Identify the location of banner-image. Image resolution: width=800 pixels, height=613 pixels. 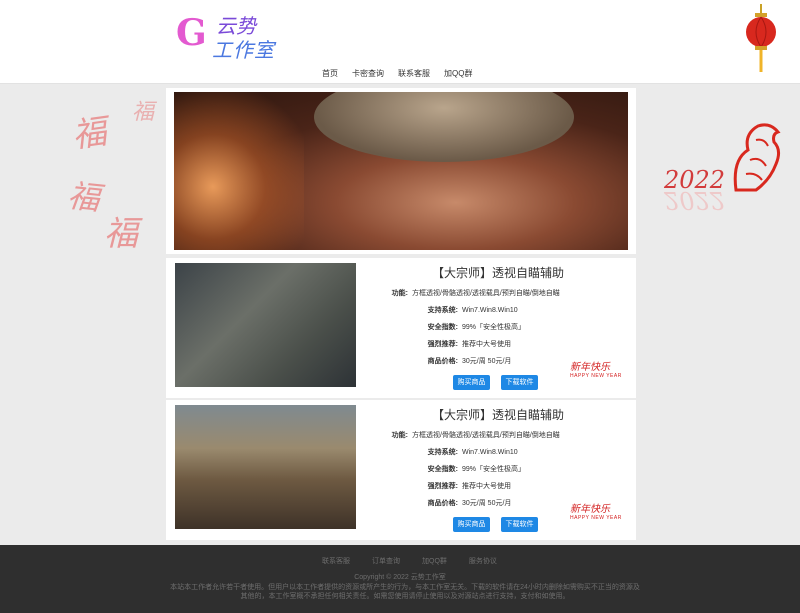
(401, 171).